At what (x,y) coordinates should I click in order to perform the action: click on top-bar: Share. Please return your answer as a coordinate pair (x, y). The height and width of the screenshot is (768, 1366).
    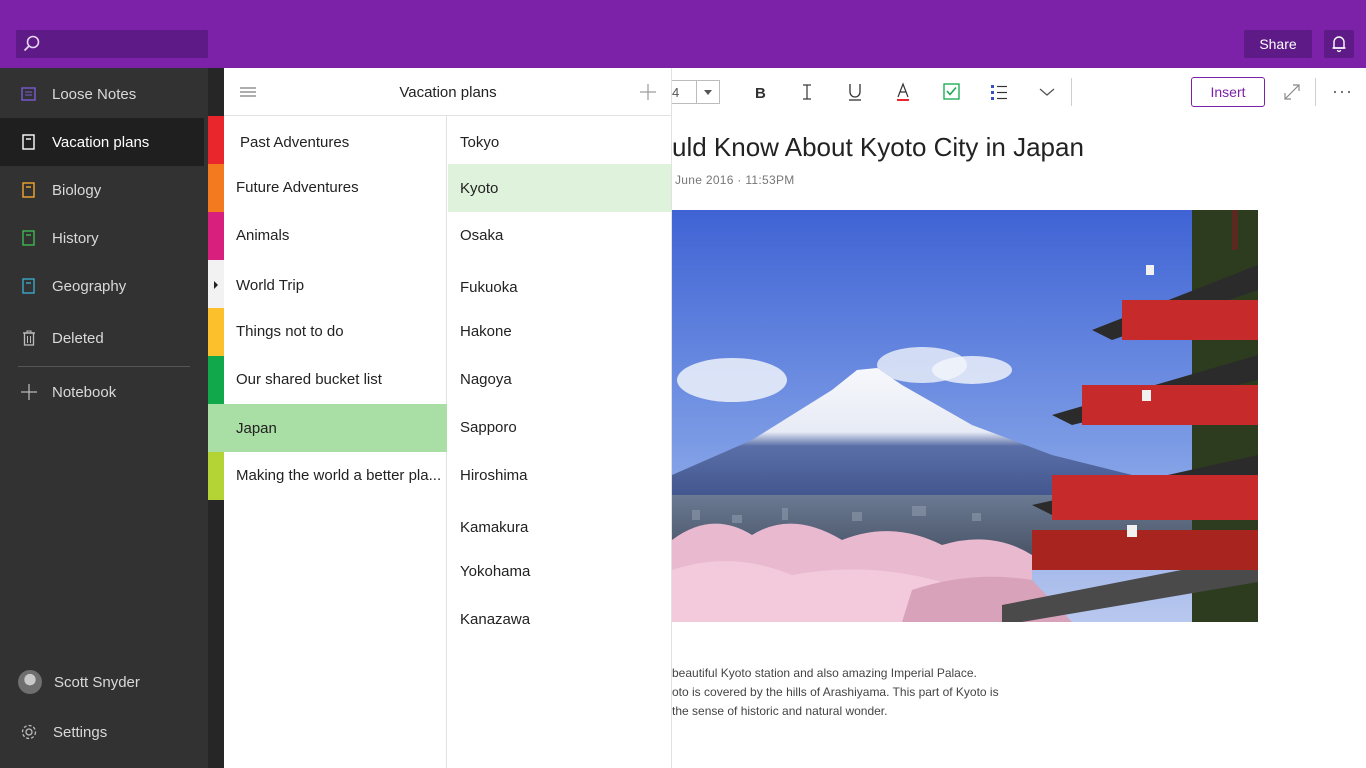
    Looking at the image, I should click on (683, 34).